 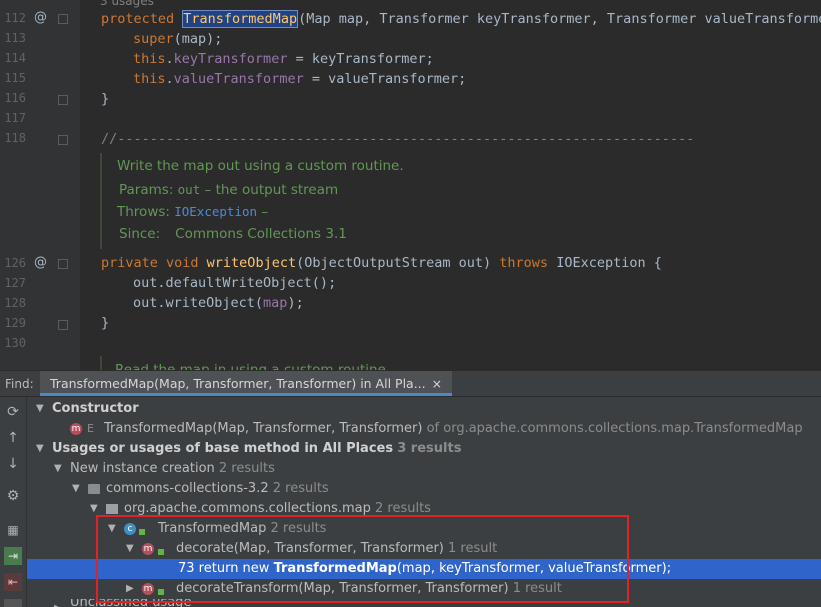 I want to click on line-number: 129, so click(x=15, y=323).